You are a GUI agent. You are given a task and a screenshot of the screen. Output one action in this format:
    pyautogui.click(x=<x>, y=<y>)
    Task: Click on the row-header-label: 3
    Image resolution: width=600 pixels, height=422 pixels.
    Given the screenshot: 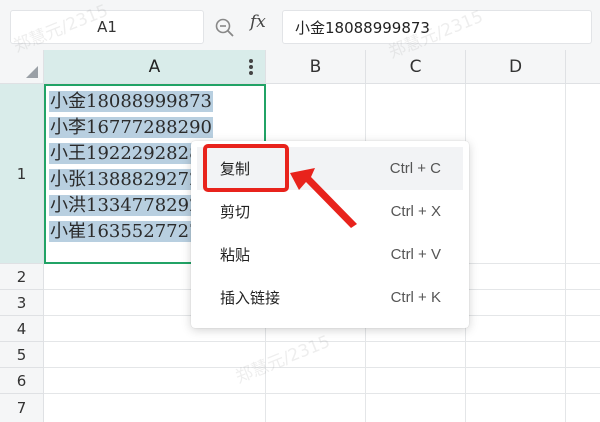 What is the action you would take?
    pyautogui.click(x=21, y=302)
    